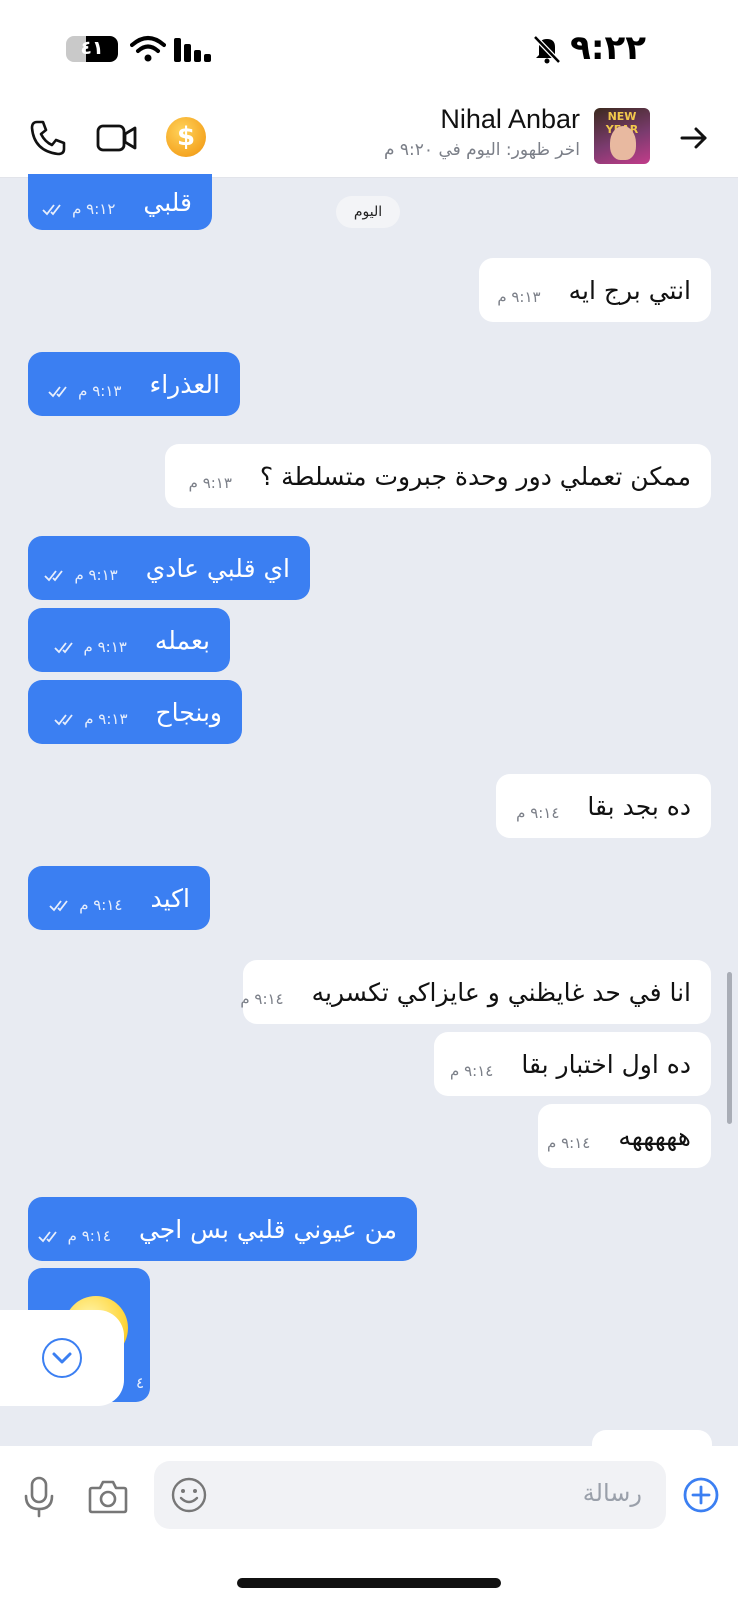 The image size is (738, 1600). I want to click on message-incoming: هههههه ٩:١٤ م, so click(624, 1136).